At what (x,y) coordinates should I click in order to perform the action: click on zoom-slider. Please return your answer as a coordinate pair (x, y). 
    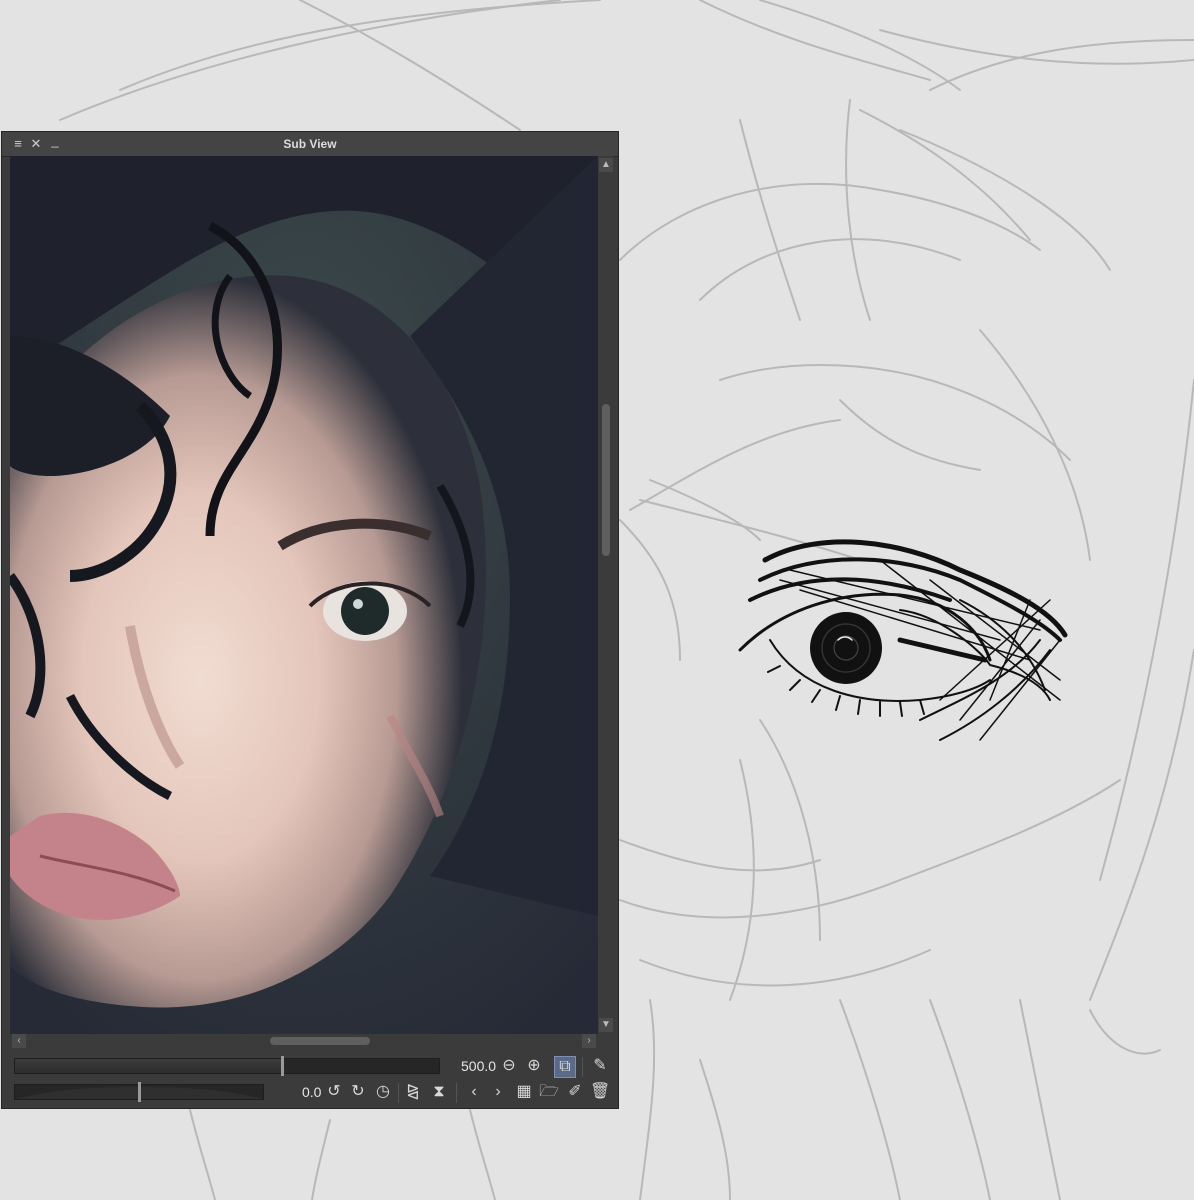
    Looking at the image, I should click on (227, 1066).